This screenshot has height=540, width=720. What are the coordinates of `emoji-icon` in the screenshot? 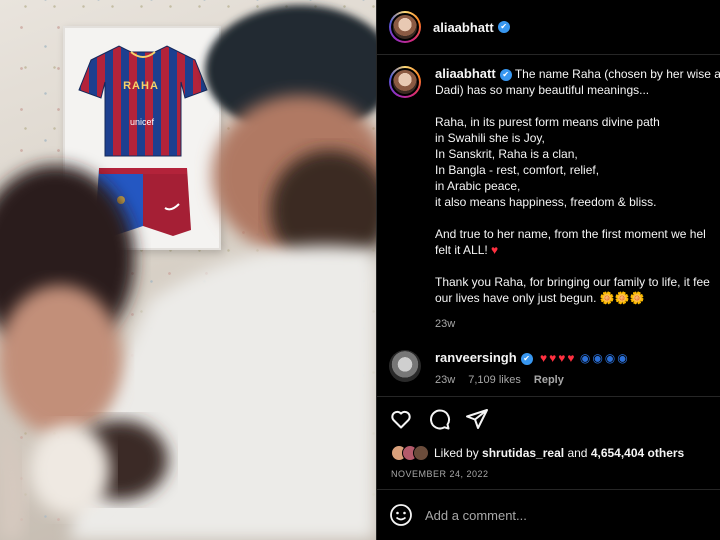 It's located at (401, 515).